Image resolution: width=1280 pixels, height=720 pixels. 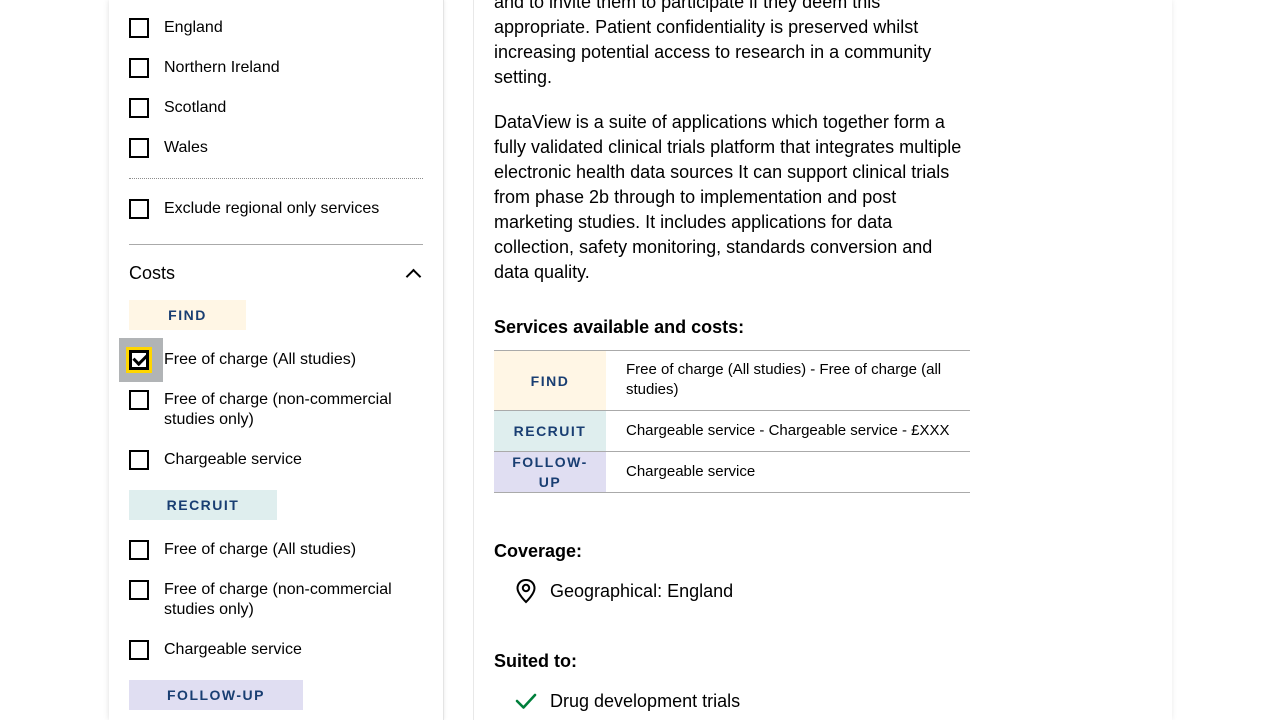 I want to click on find-chargeable-checkbox: Chargeable service, so click(x=266, y=460).